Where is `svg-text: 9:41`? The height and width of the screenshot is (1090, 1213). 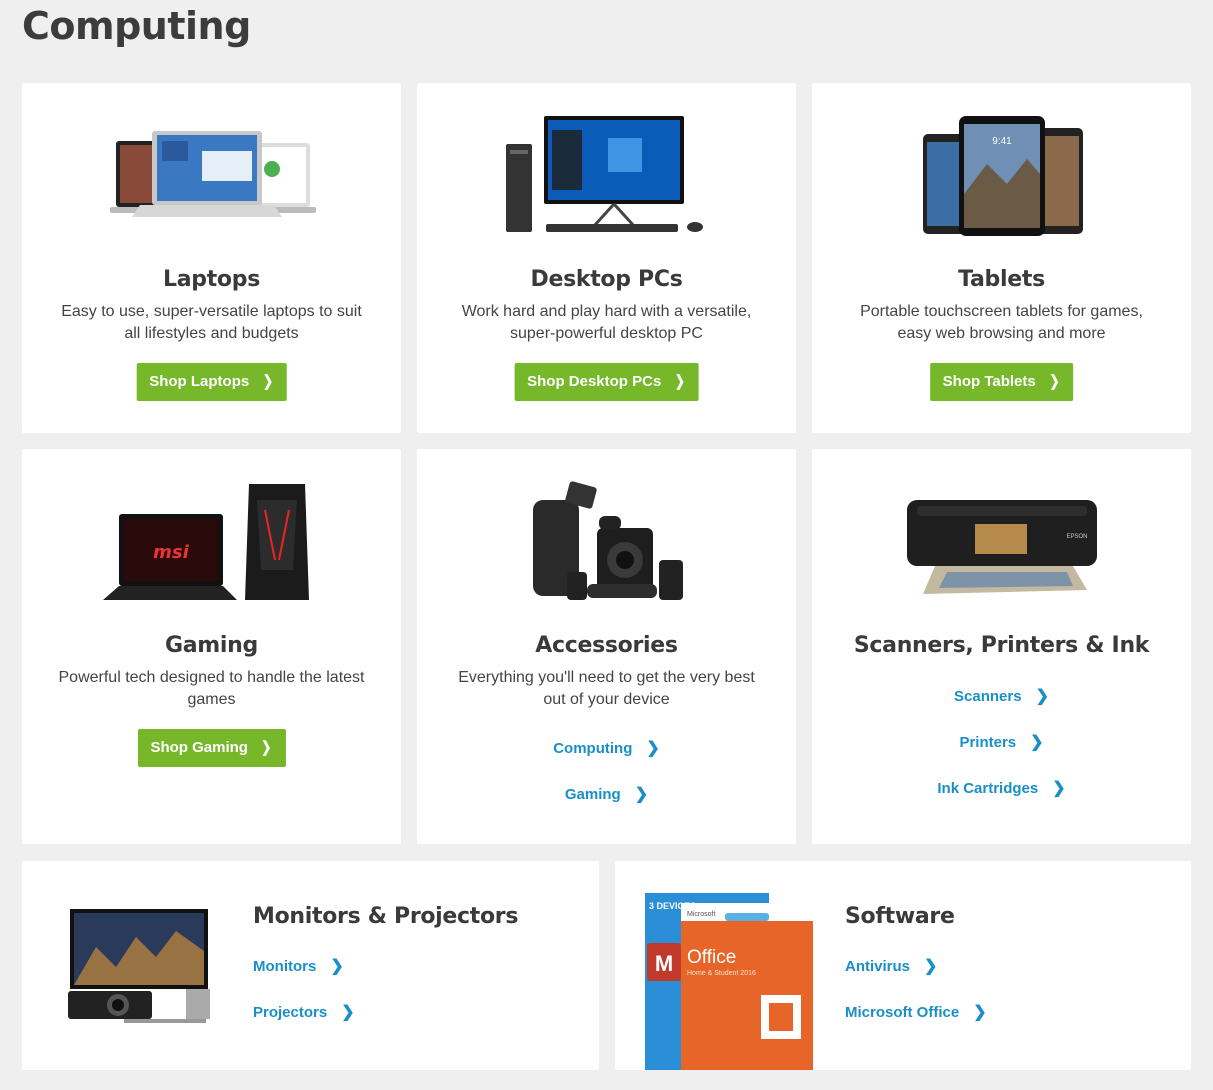 svg-text: 9:41 is located at coordinates (1002, 141).